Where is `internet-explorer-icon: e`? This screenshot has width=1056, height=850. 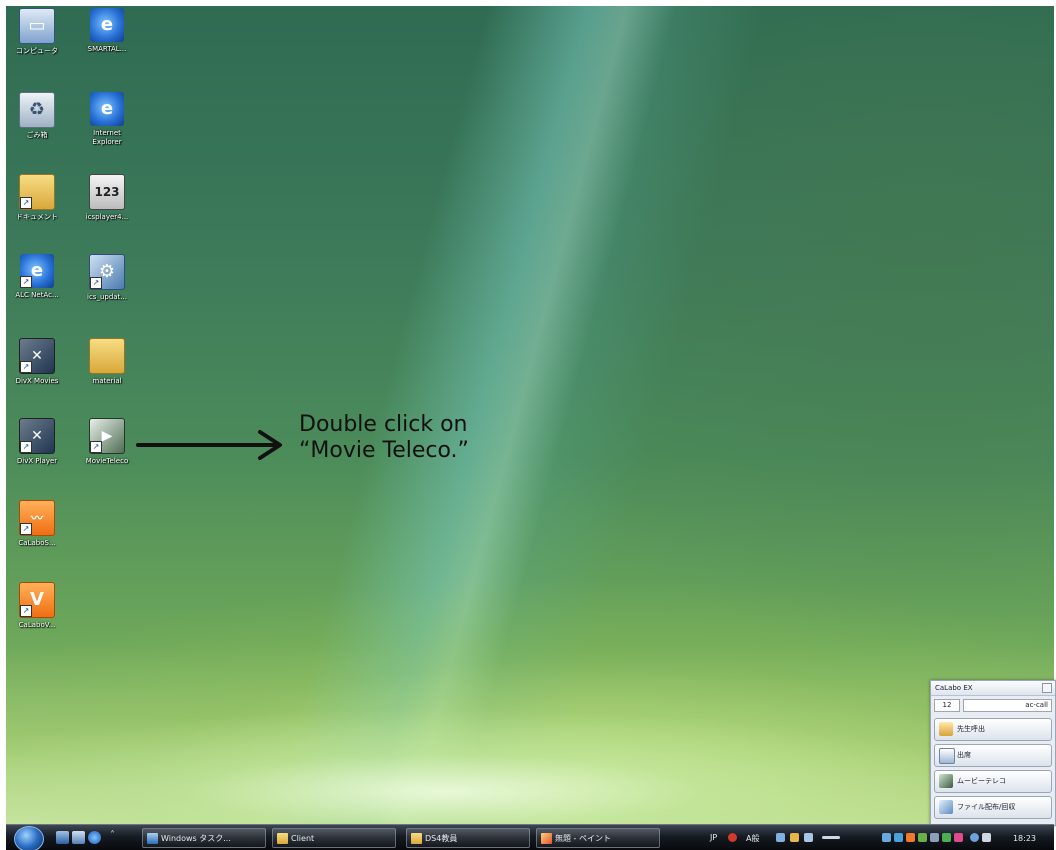 internet-explorer-icon: e is located at coordinates (107, 25).